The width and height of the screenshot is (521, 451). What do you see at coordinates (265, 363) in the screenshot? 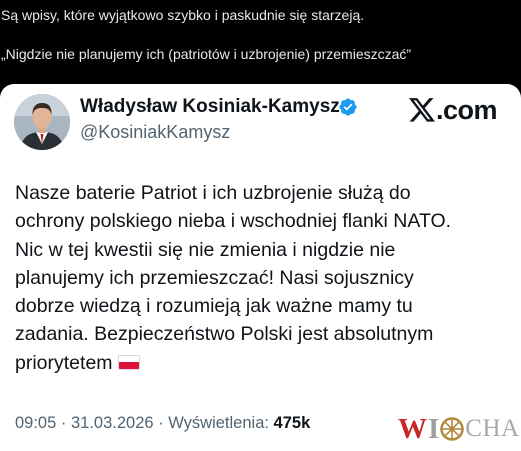
I see `tweet-body-last-line: priorytetem` at bounding box center [265, 363].